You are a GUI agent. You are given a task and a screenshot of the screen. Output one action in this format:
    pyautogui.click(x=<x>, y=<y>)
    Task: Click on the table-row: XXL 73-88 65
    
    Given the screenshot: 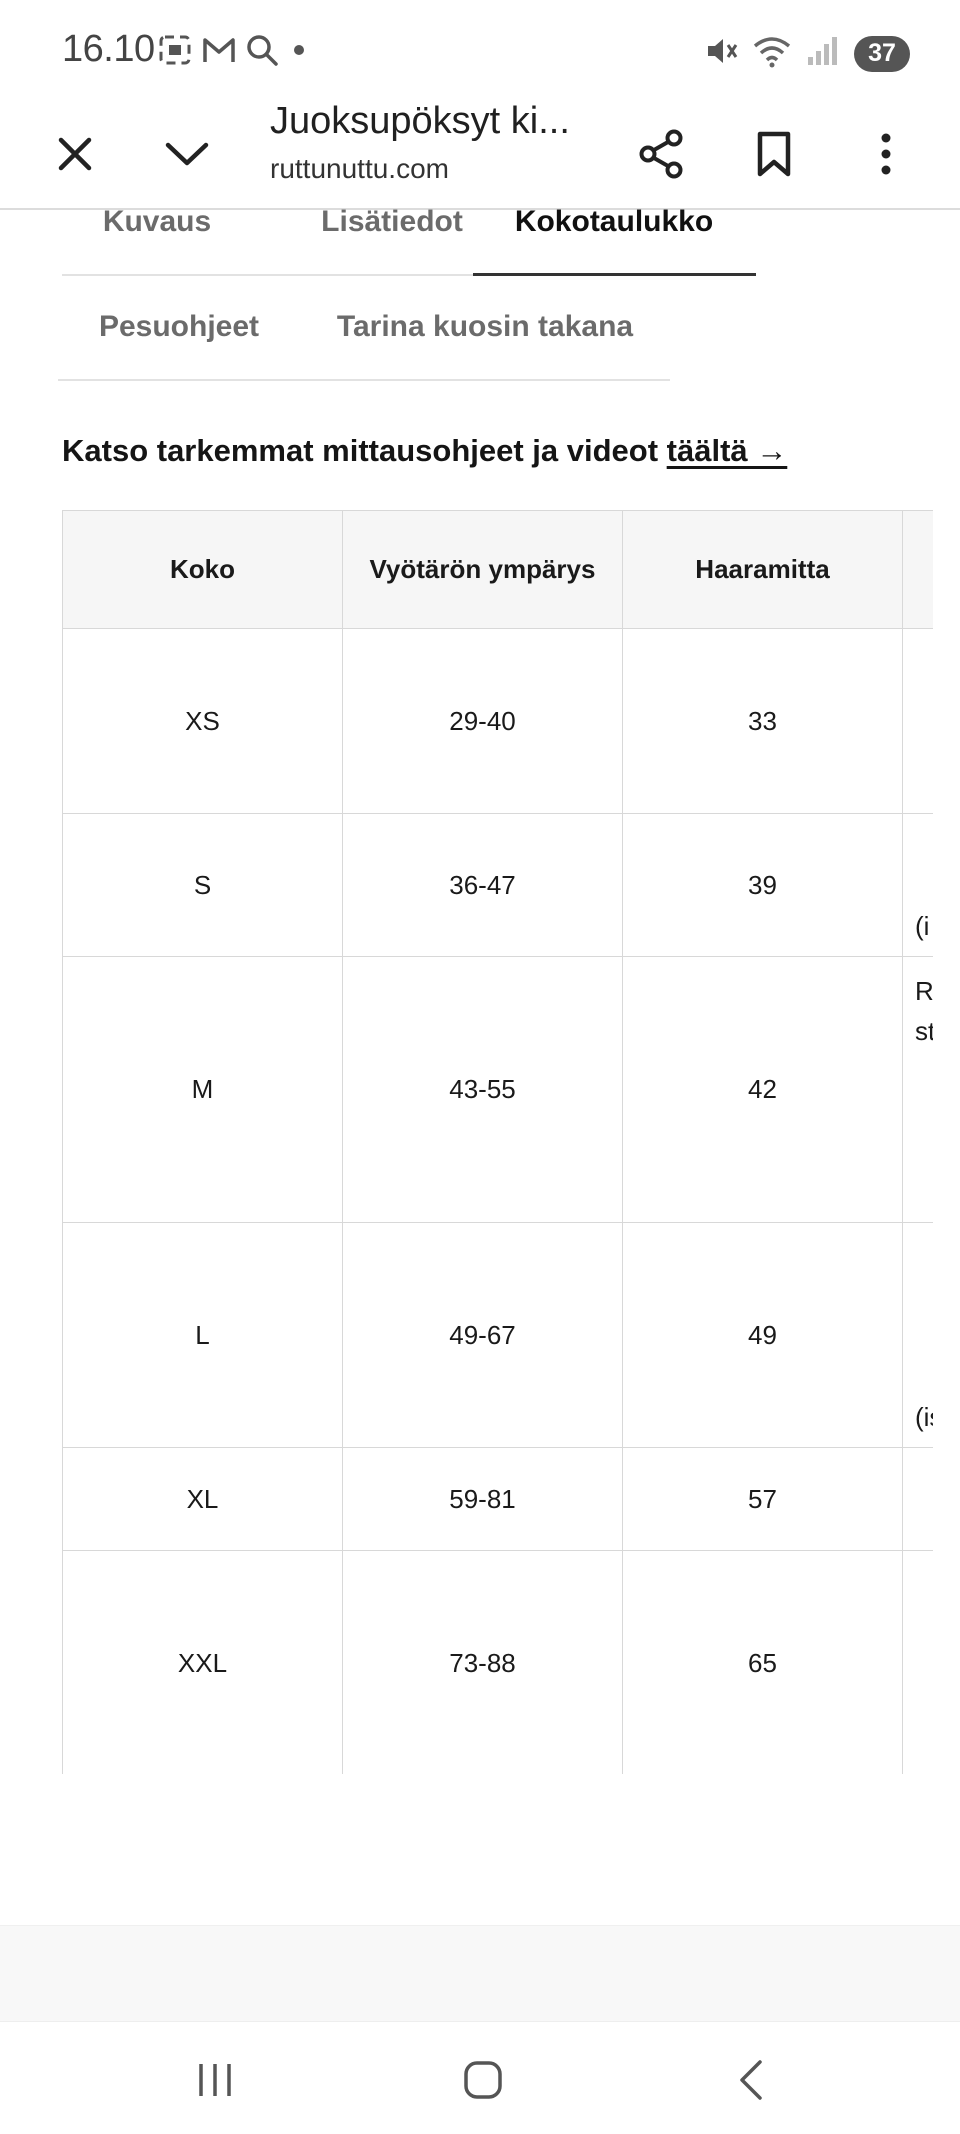 What is the action you would take?
    pyautogui.click(x=497, y=1662)
    